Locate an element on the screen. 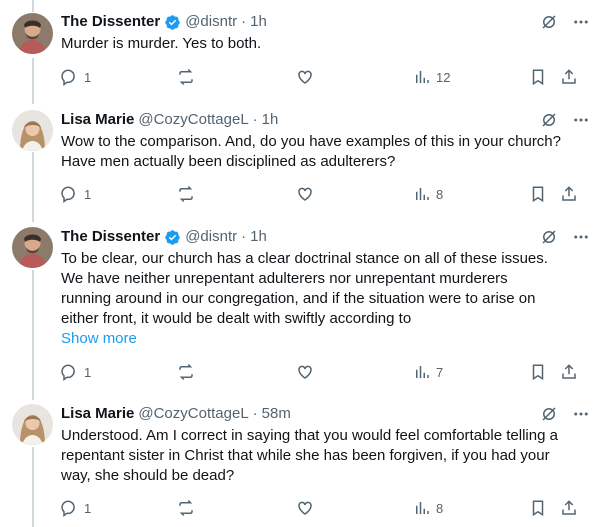 The image size is (604, 527). timestamp: 58m is located at coordinates (276, 414).